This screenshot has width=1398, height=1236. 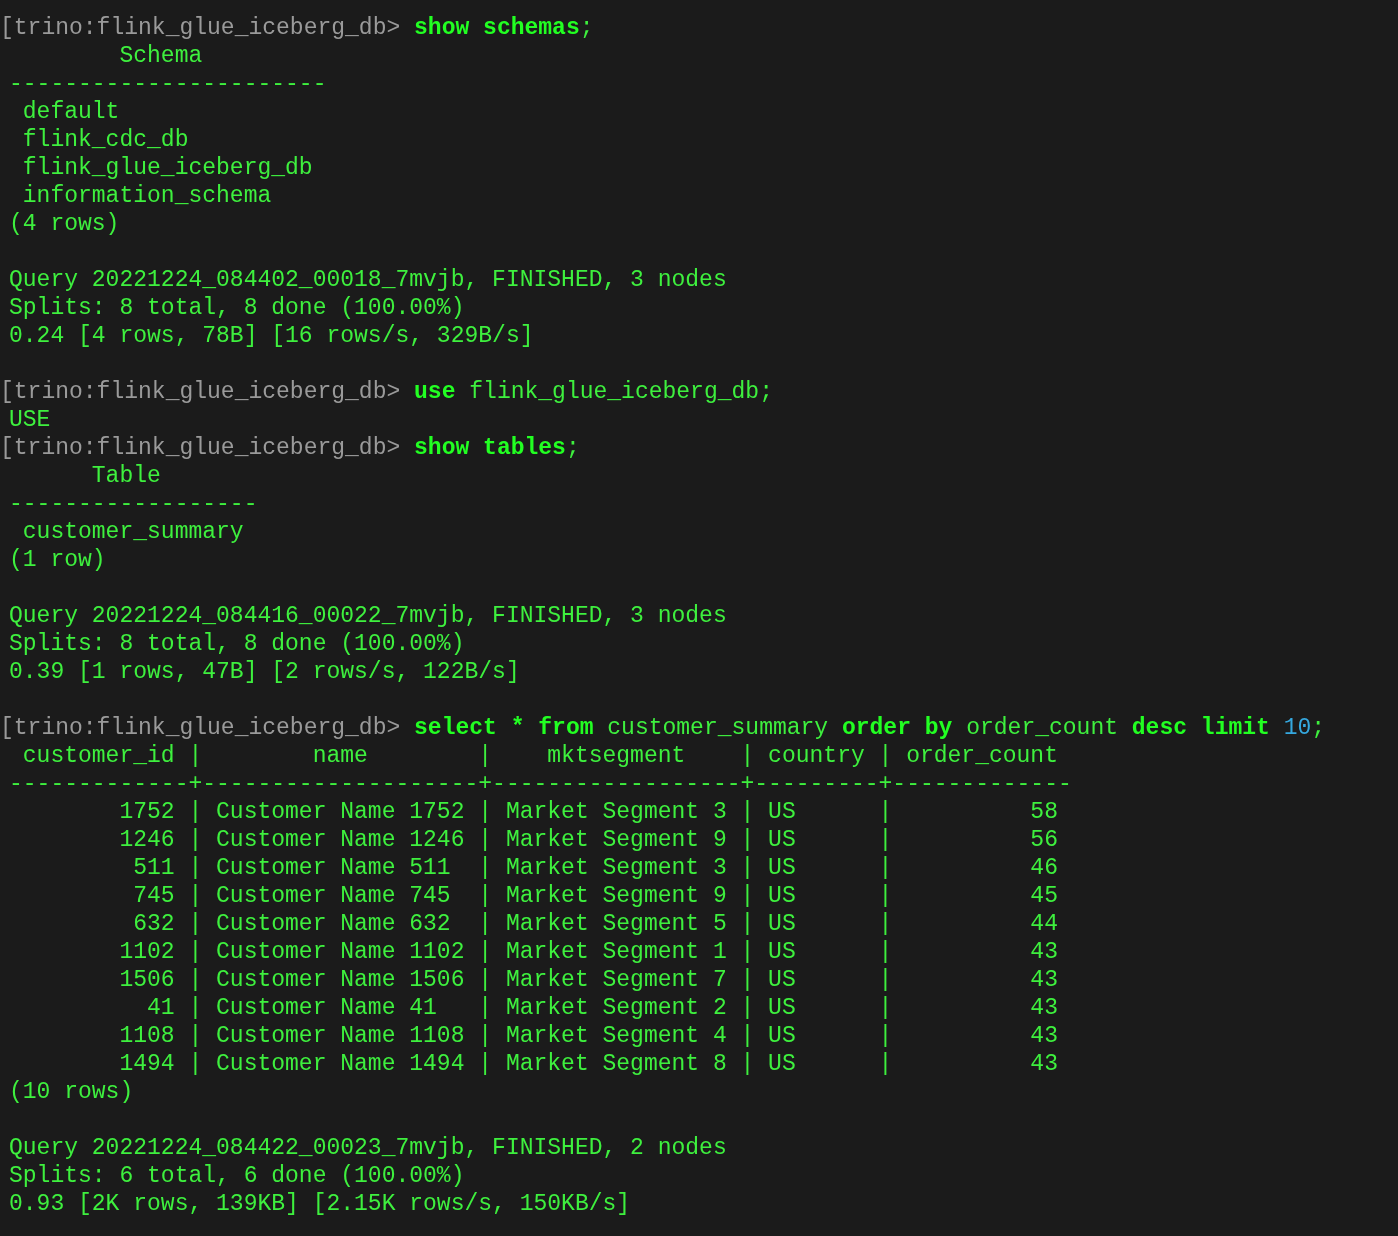 I want to click on output-line: 1102 | Customer Name 1102 | Market Segment 1 | US | 43, so click(x=588, y=952).